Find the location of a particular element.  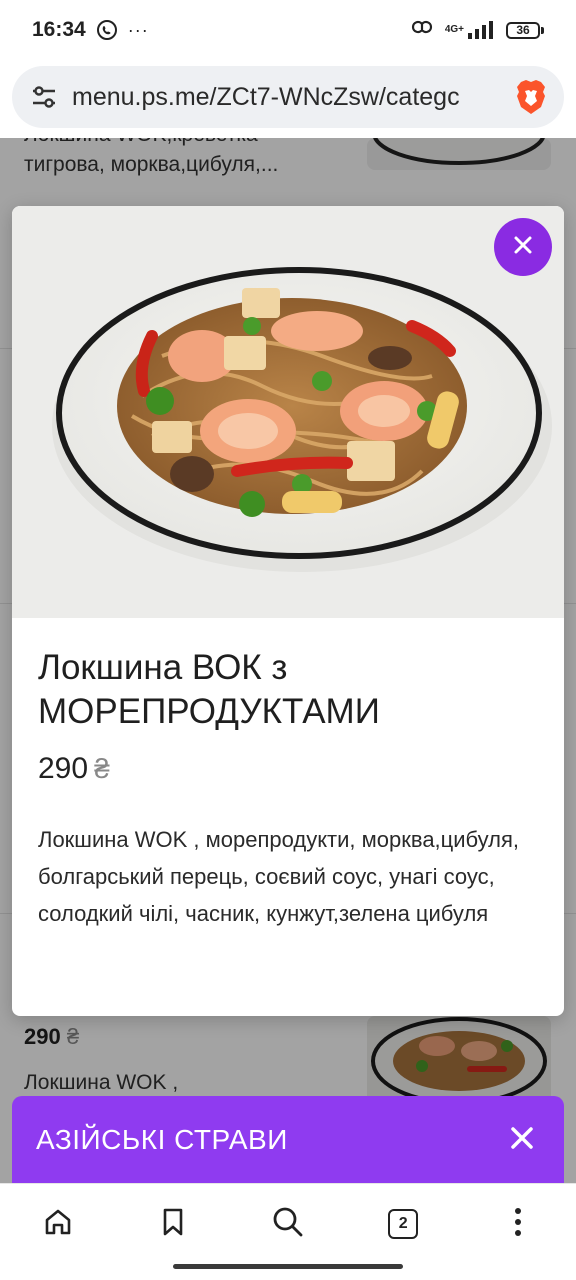

modal-close-button is located at coordinates (523, 247).